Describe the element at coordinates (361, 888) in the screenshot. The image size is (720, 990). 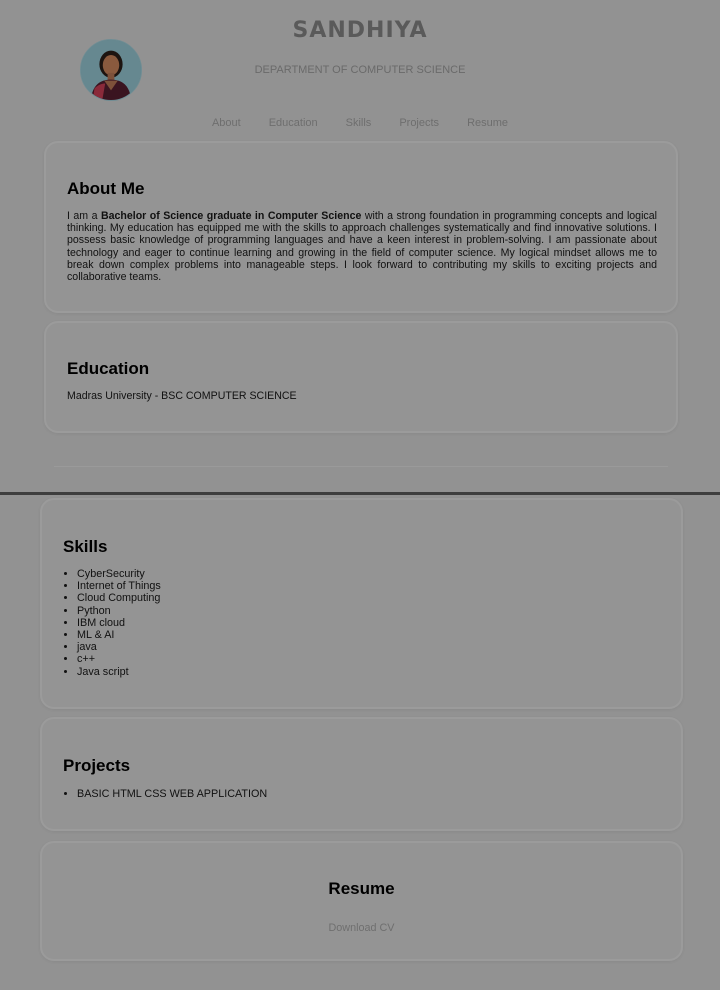
I see `resume-heading: Resume` at that location.